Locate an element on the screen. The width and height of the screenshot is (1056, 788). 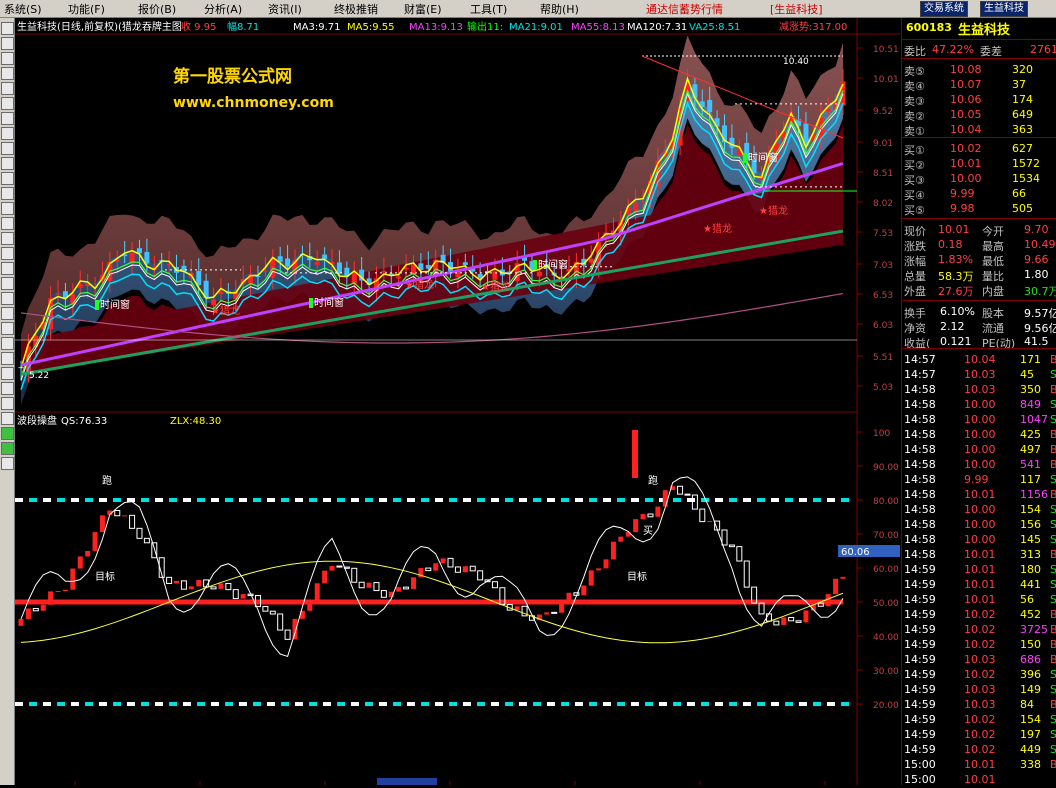
fund-value: 2.12 is located at coordinates (952, 326).